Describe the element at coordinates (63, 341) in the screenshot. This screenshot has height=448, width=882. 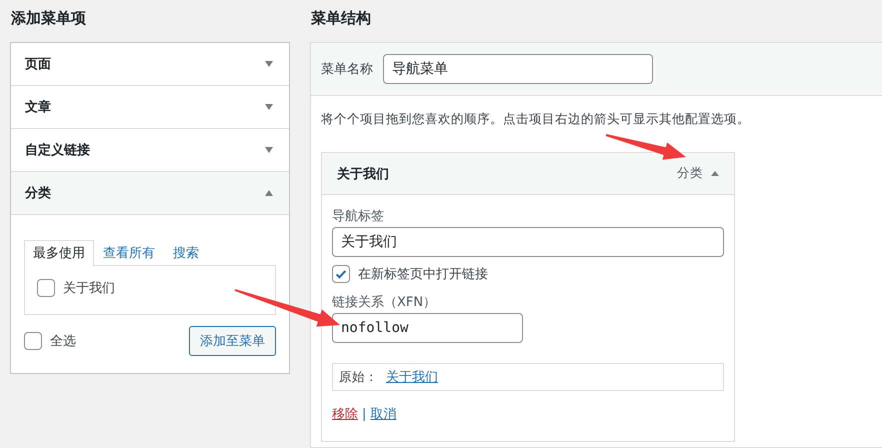
I see `checkbox-label: 全选` at that location.